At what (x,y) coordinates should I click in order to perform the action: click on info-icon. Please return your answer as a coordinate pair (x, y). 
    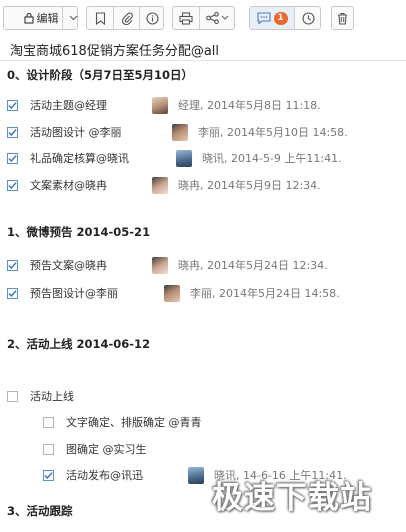
    Looking at the image, I should click on (152, 18).